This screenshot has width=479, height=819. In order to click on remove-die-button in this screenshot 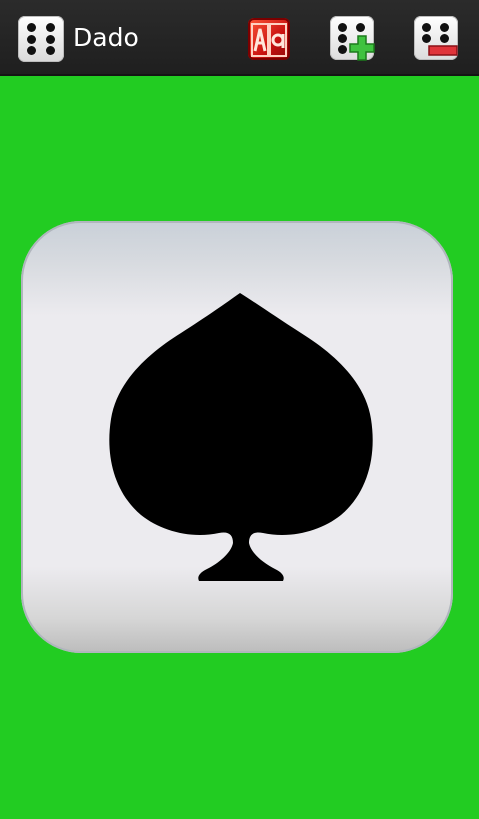, I will do `click(437, 39)`.